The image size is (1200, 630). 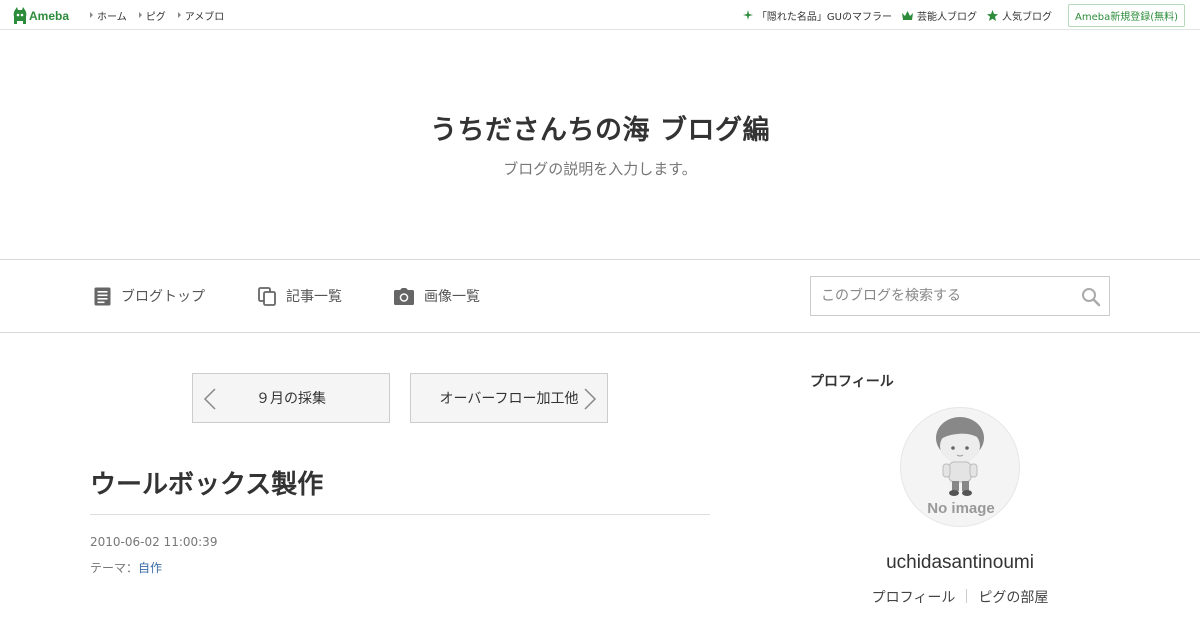 What do you see at coordinates (314, 297) in the screenshot?
I see `nav-label: 記事一覧` at bounding box center [314, 297].